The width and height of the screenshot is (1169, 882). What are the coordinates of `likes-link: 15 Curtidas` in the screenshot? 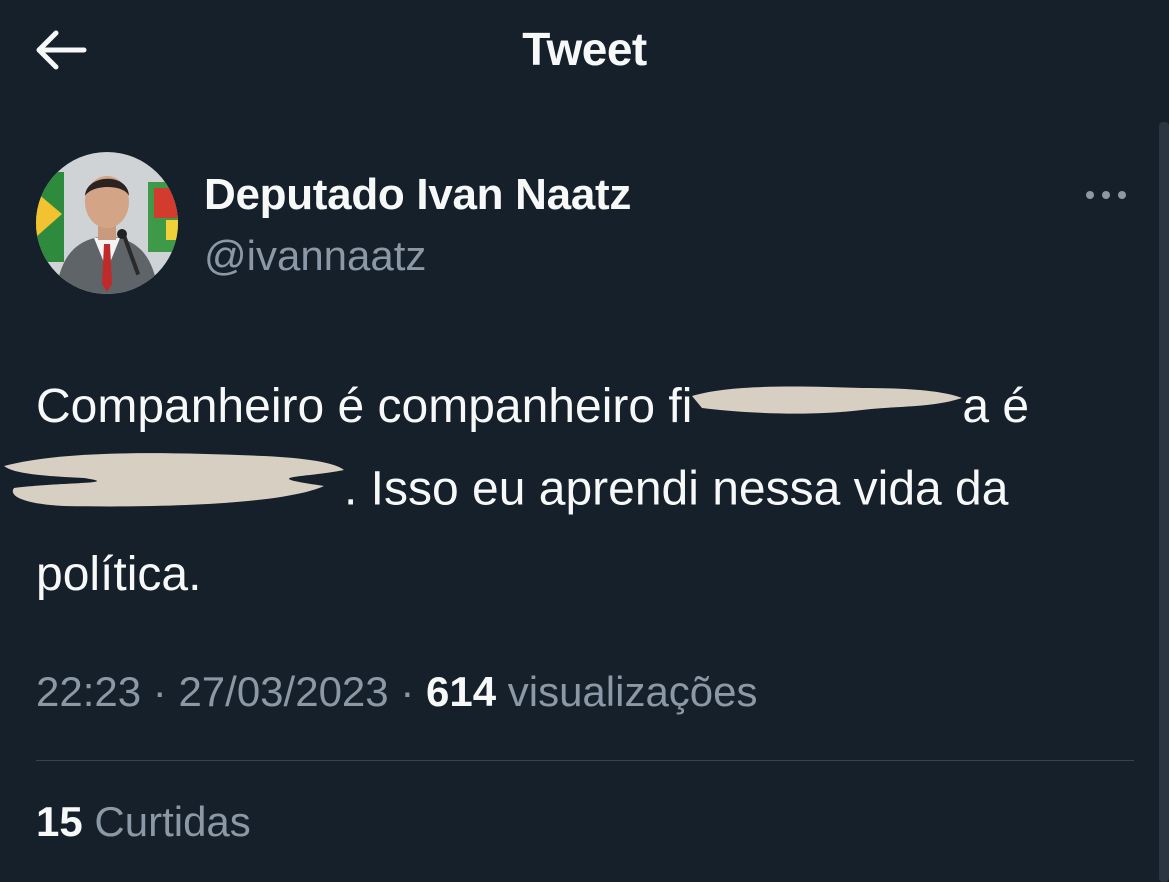 It's located at (143, 822).